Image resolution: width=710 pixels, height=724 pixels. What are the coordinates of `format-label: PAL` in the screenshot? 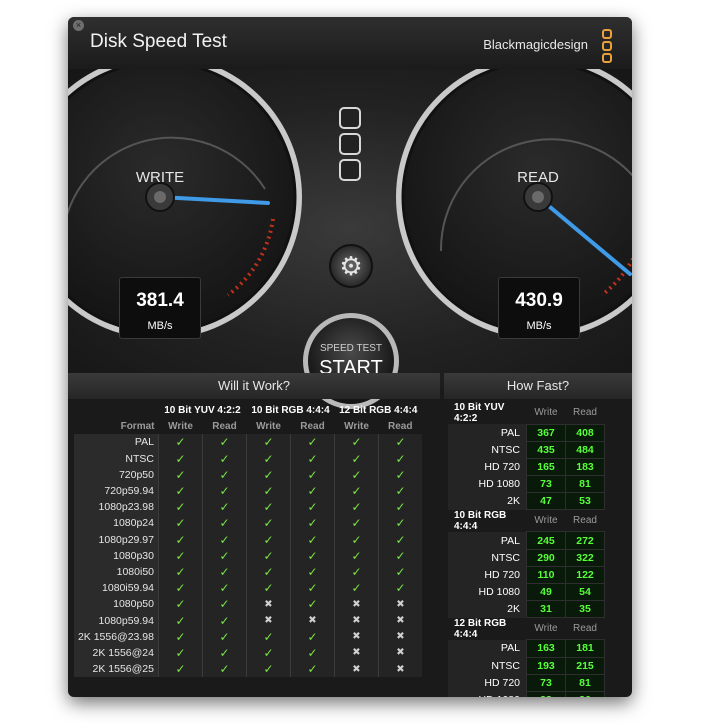 It's located at (116, 442).